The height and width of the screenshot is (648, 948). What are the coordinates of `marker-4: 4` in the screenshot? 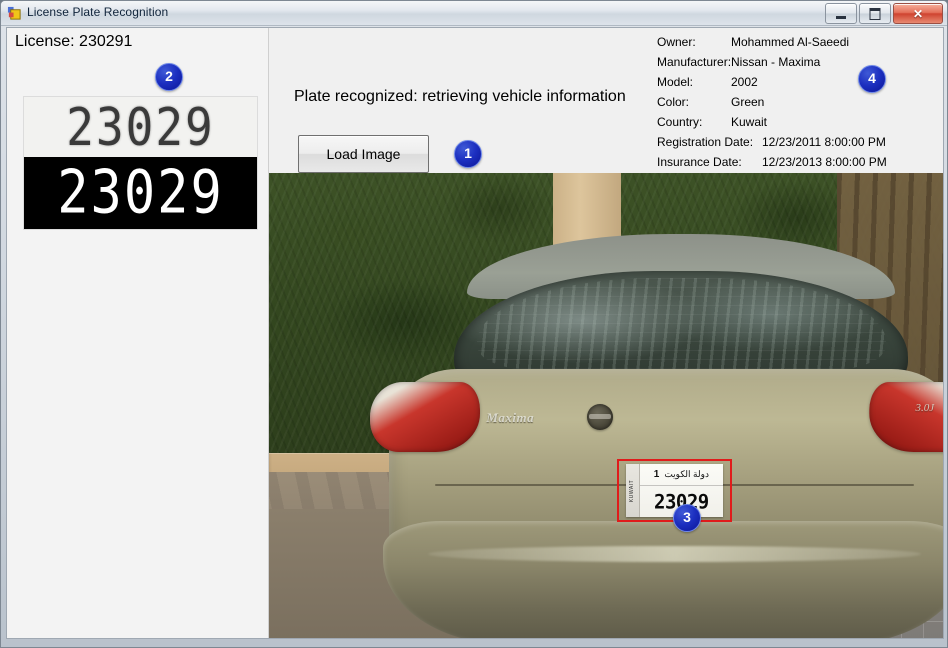 It's located at (872, 79).